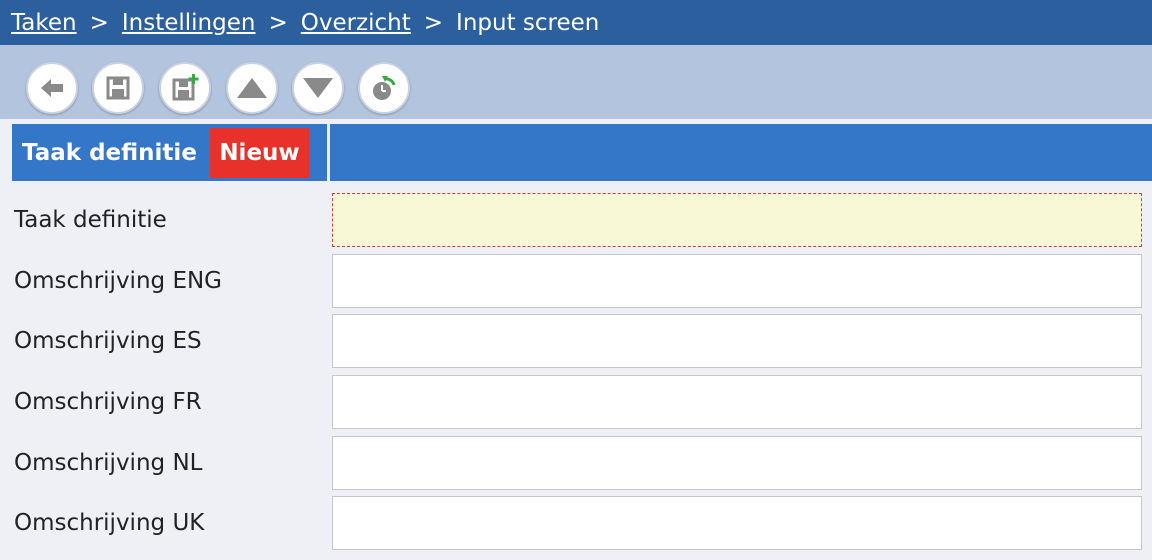 Image resolution: width=1152 pixels, height=560 pixels. I want to click on section-header: Taak definitie Nieuw, so click(169, 152).